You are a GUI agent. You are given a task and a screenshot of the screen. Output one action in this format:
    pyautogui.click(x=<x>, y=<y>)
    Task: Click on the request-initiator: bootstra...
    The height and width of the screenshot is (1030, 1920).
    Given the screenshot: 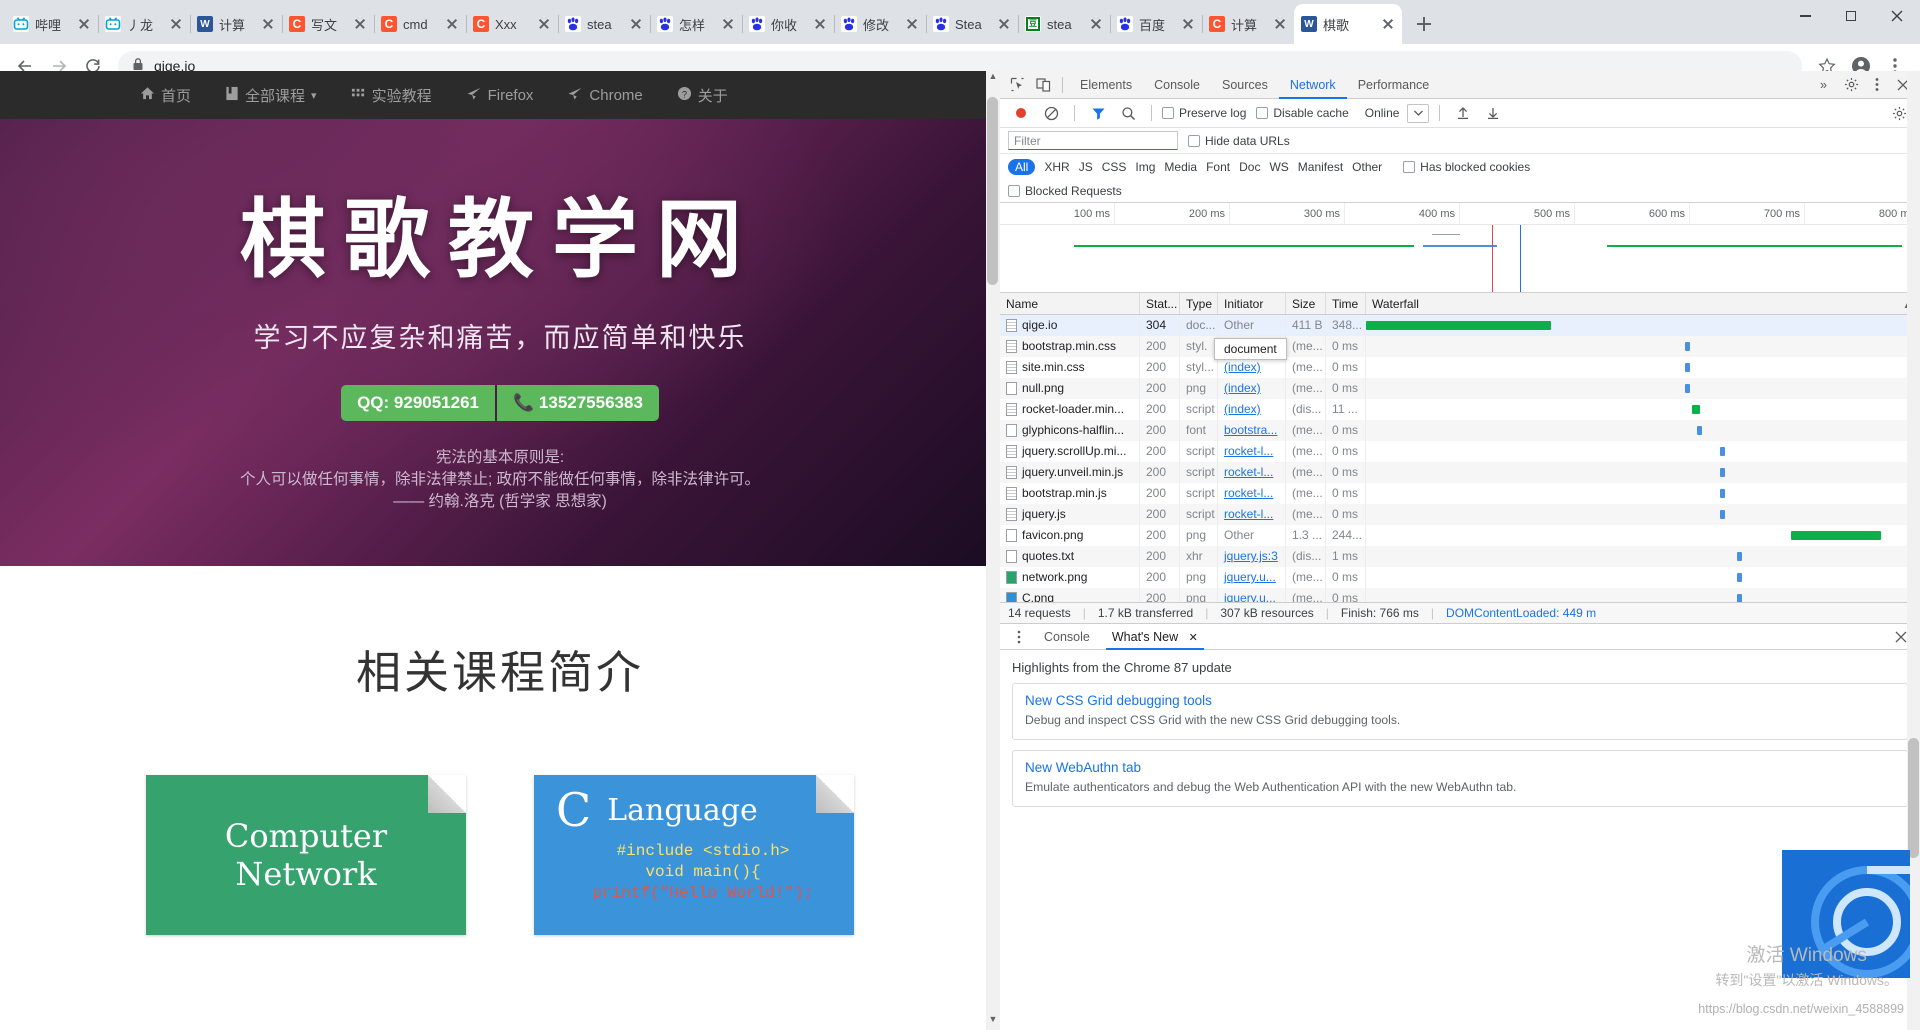 What is the action you would take?
    pyautogui.click(x=1252, y=430)
    